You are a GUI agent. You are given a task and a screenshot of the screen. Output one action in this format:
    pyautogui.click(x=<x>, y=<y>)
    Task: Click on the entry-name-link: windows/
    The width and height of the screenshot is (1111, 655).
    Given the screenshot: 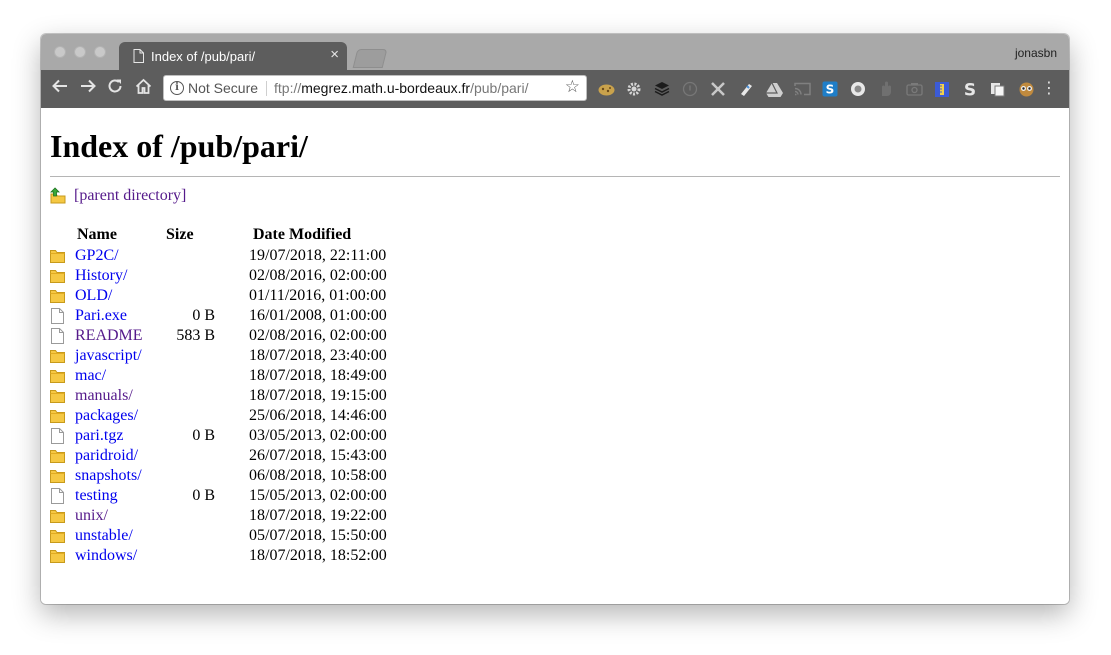 What is the action you would take?
    pyautogui.click(x=106, y=556)
    